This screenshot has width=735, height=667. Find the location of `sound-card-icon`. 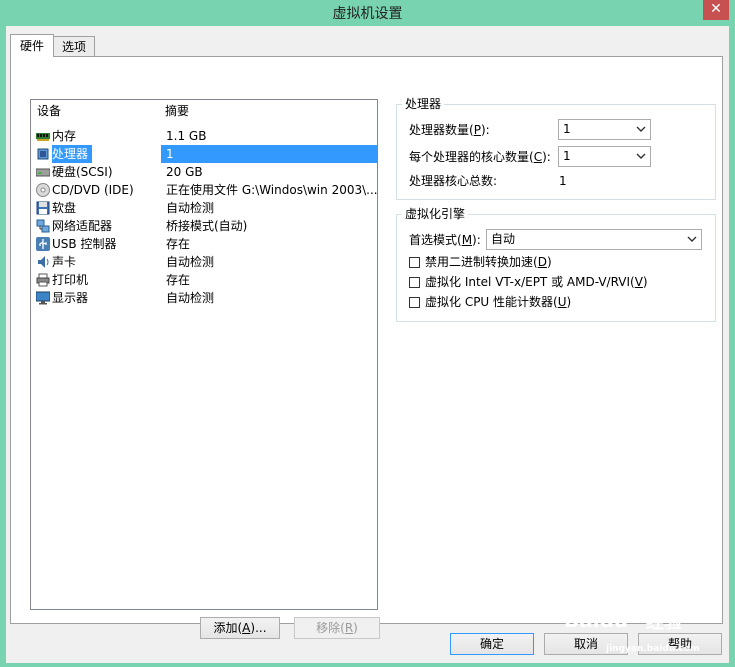

sound-card-icon is located at coordinates (43, 262).